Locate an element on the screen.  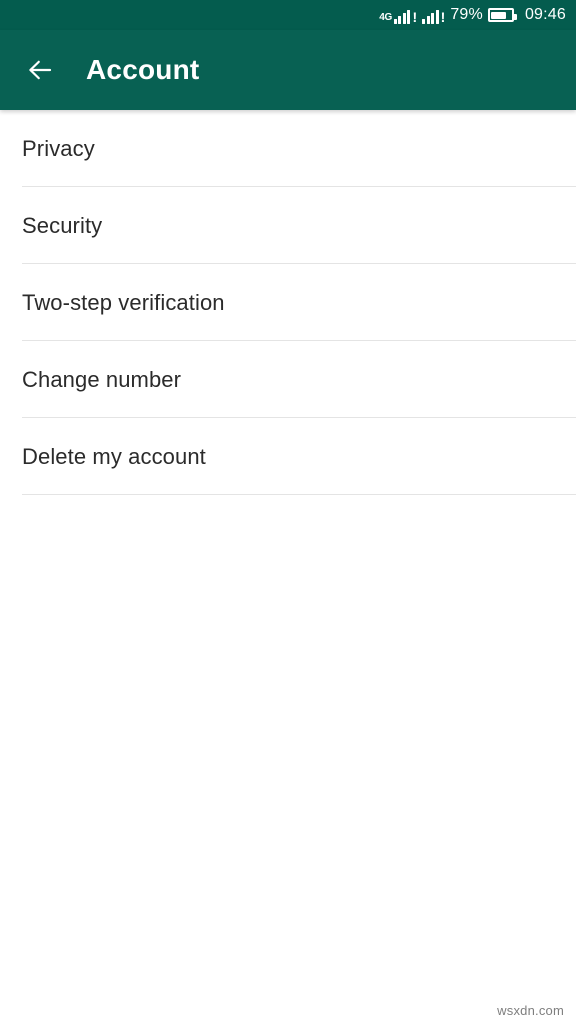
list-item-label: Security is located at coordinates (62, 225).